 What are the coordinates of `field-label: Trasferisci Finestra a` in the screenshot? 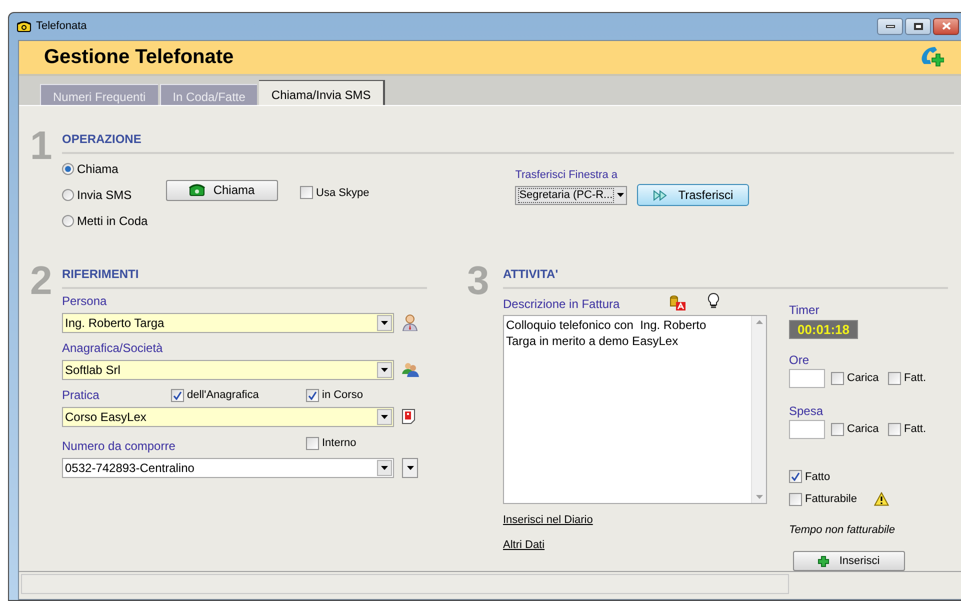 It's located at (566, 175).